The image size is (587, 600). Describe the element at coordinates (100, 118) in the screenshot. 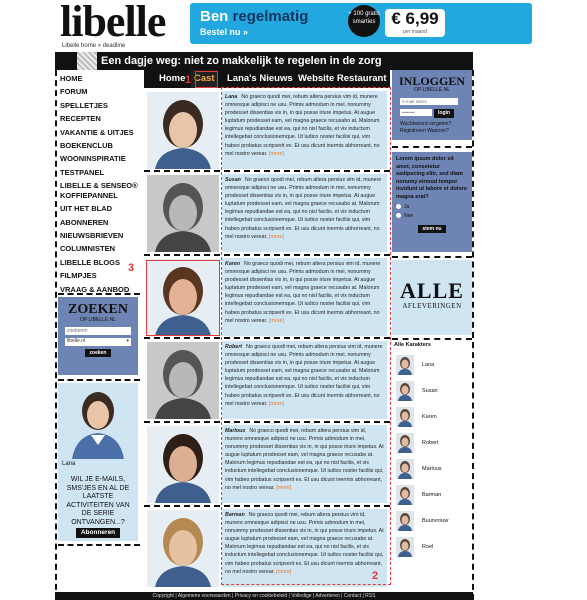

I see `nav-item-recepten: Recepten` at that location.